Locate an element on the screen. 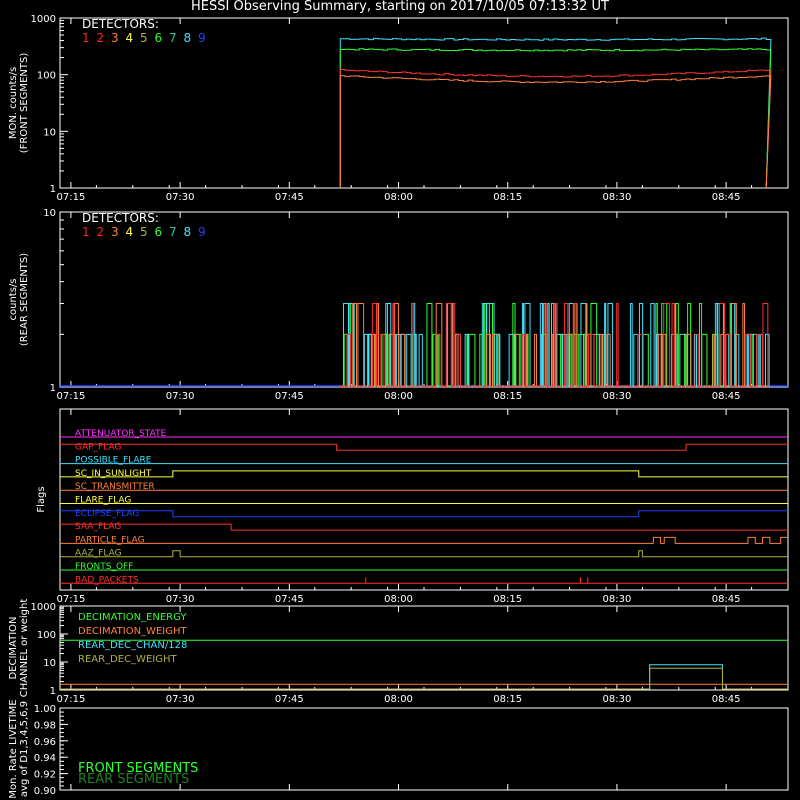  front-xtick-label: 07:30 is located at coordinates (180, 197).